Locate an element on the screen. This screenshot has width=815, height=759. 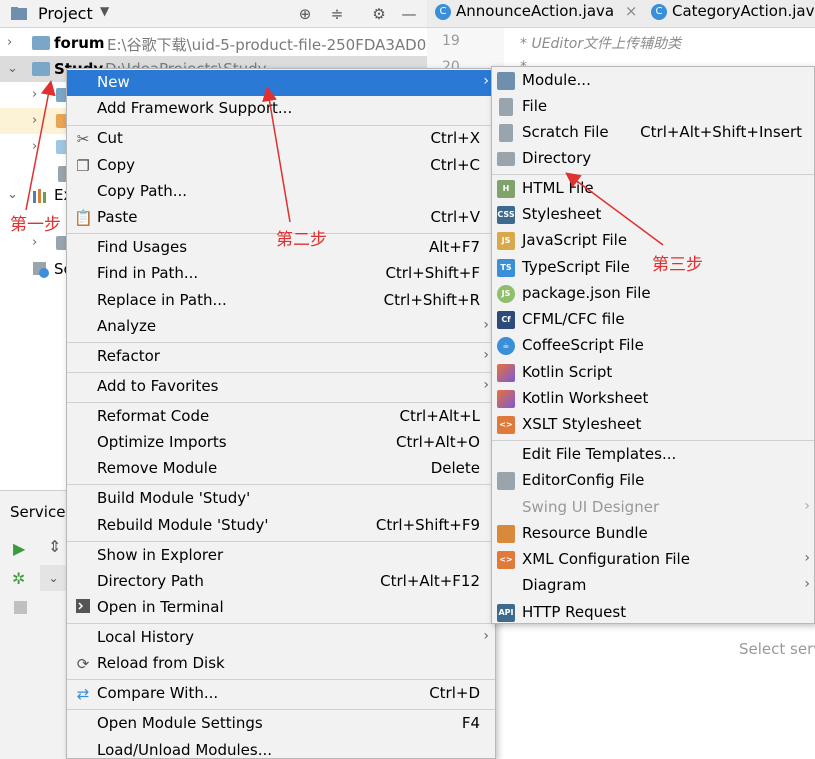
tab-label: CategoryAction.jav is located at coordinates (743, 11).